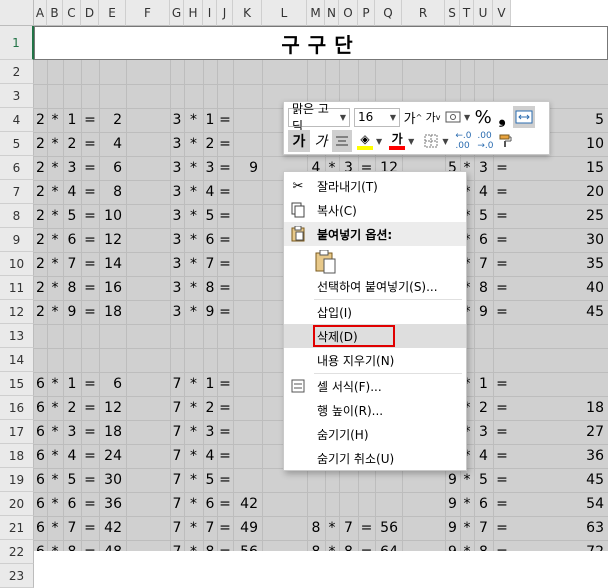  What do you see at coordinates (502, 13) in the screenshot?
I see `column-header: V` at bounding box center [502, 13].